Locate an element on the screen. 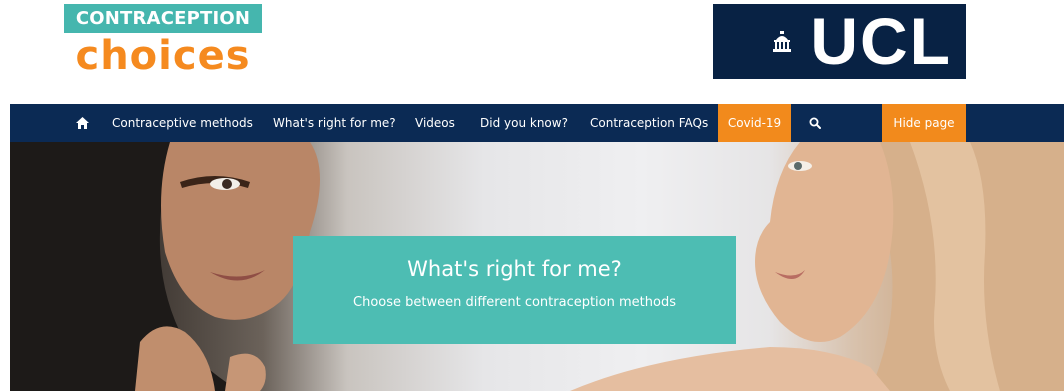 Image resolution: width=1064 pixels, height=391 pixels. home-icon is located at coordinates (82, 123).